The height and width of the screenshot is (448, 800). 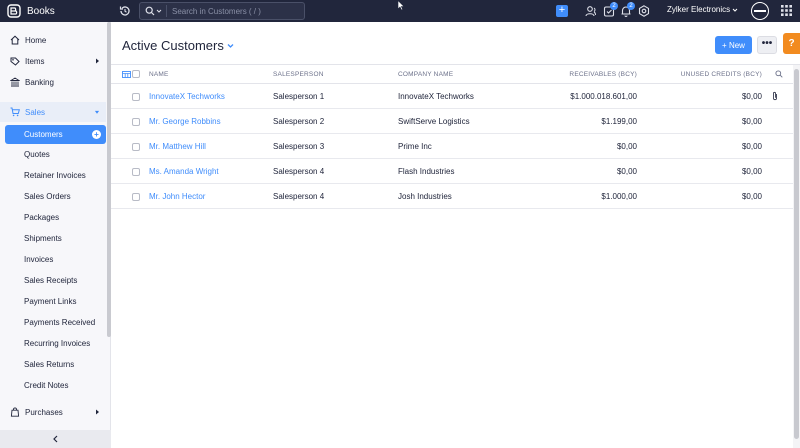 I want to click on page-title: Active Customers, so click(x=173, y=45).